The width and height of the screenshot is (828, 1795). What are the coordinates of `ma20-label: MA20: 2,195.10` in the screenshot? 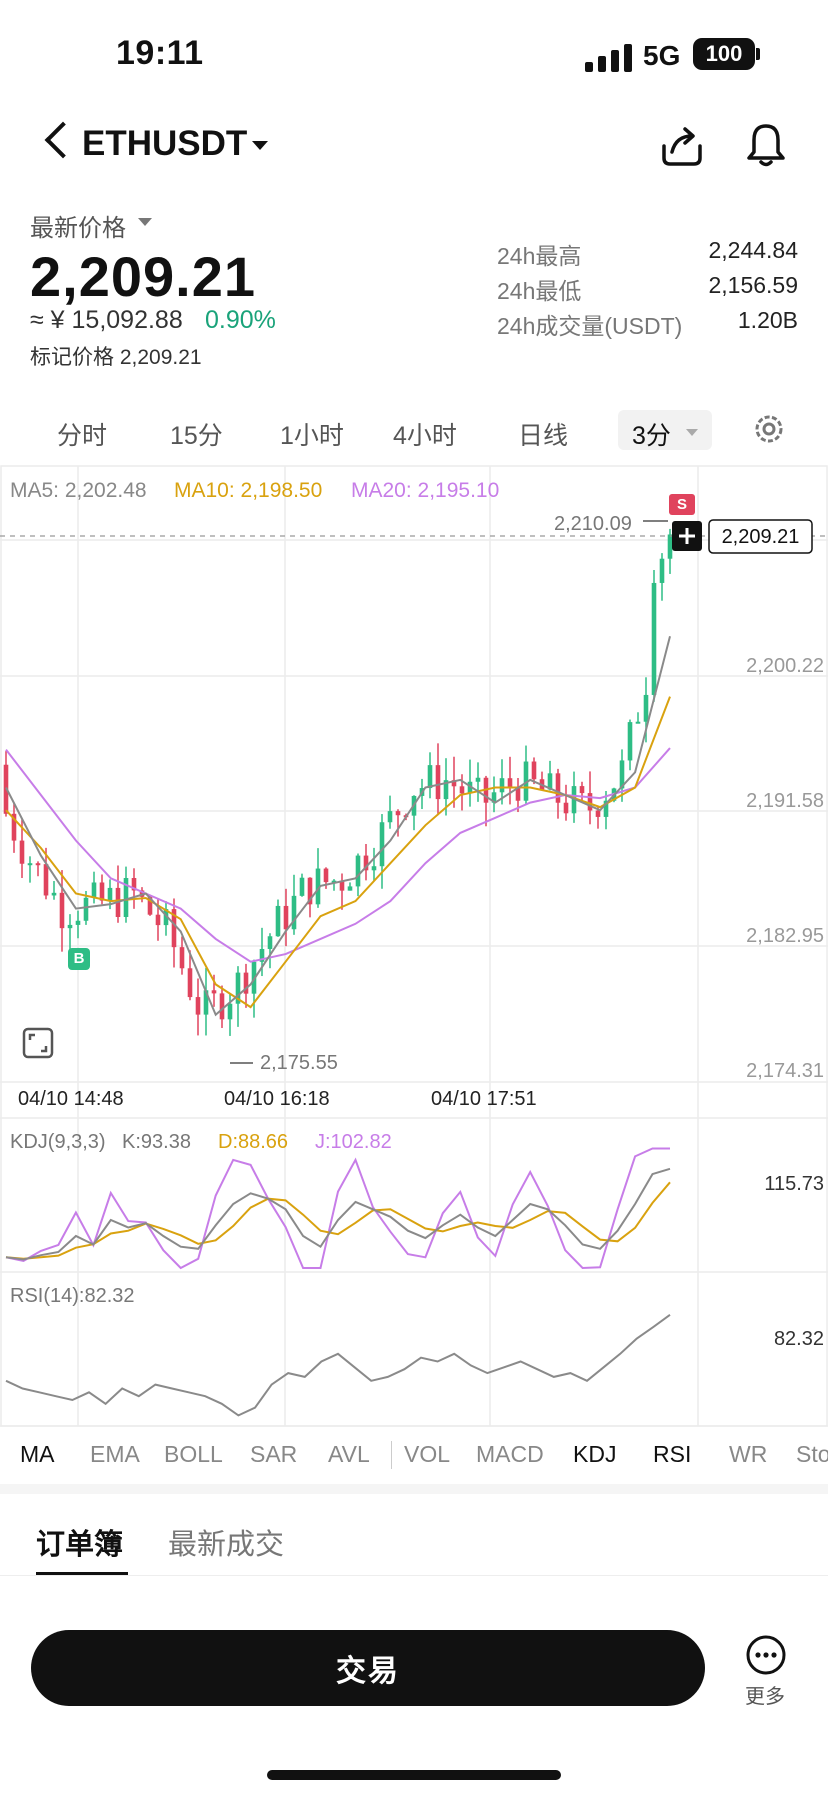 It's located at (425, 490).